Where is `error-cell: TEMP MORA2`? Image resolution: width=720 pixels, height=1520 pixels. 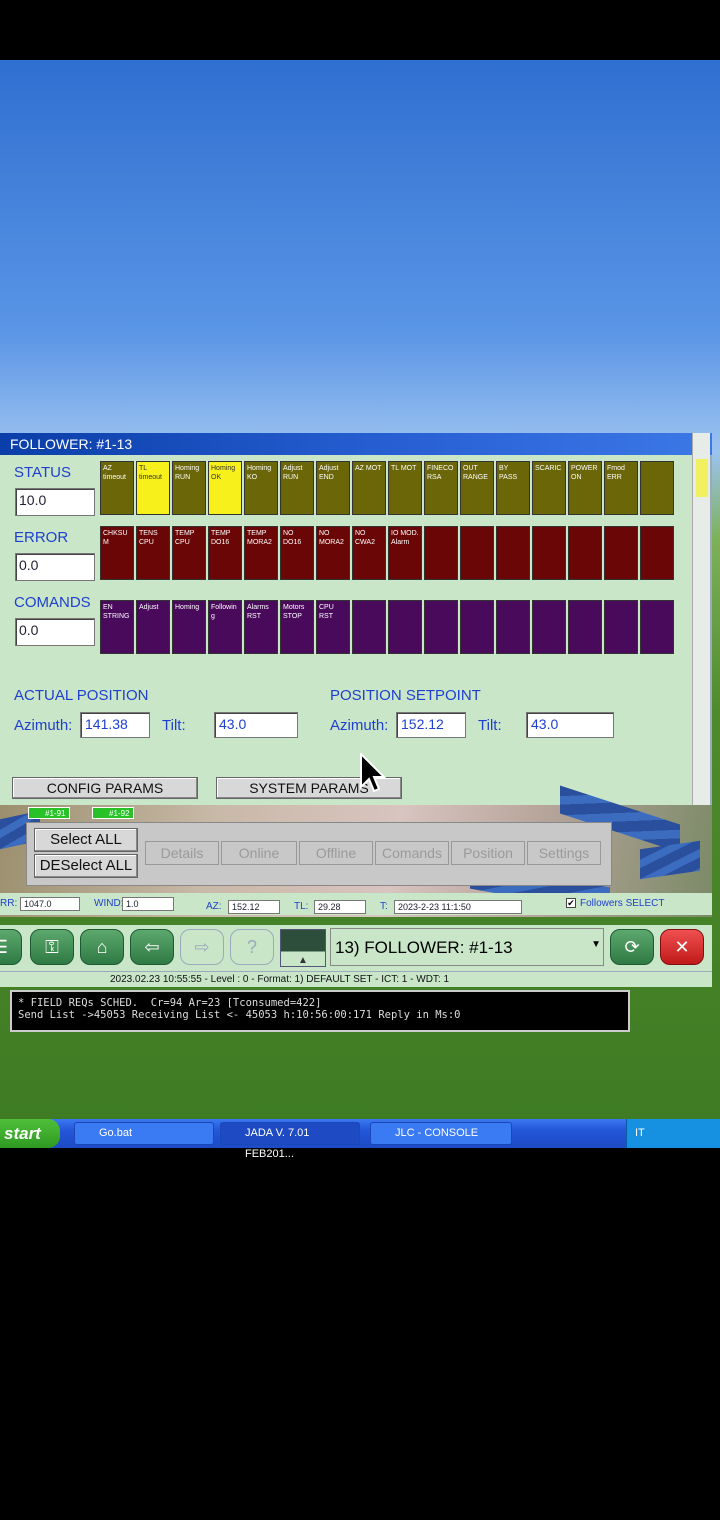
error-cell: TEMP MORA2 is located at coordinates (261, 553).